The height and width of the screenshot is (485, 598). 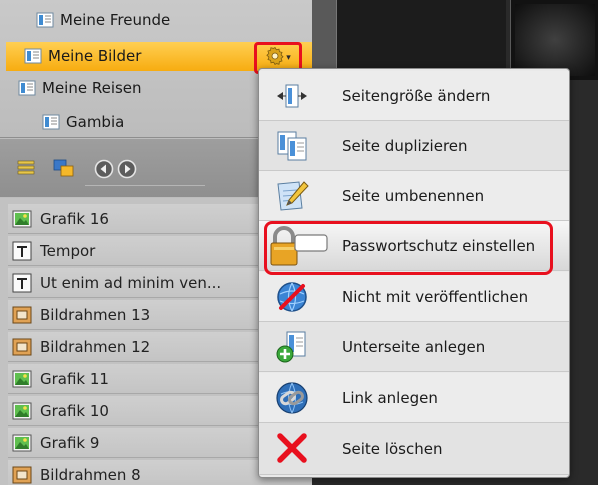 I want to click on preview-thumbnail, so click(x=555, y=40).